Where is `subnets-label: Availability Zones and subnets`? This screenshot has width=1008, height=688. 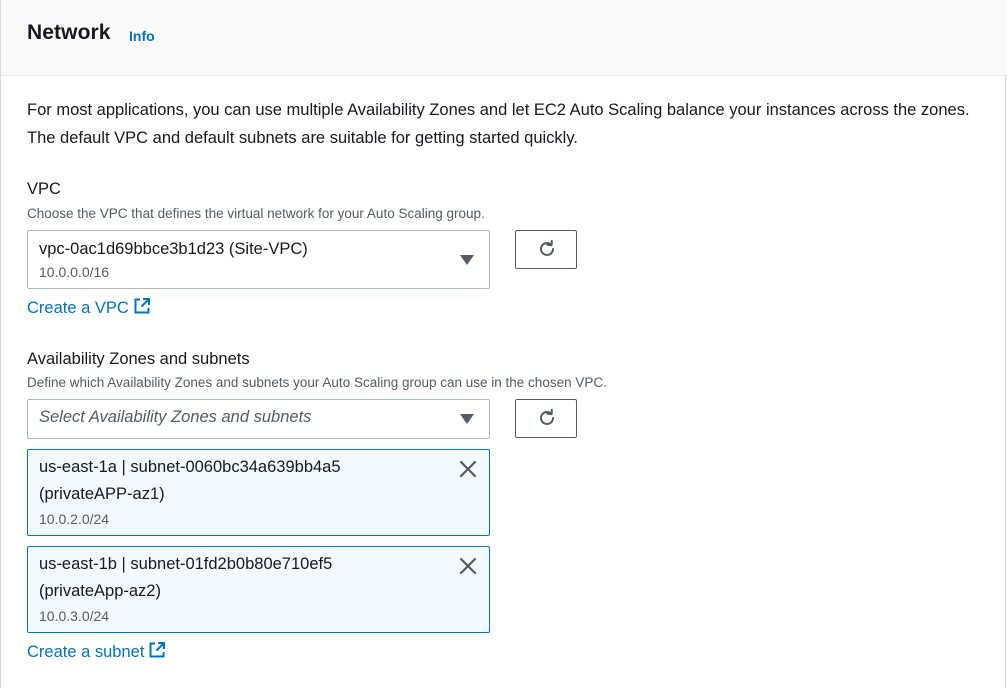
subnets-label: Availability Zones and subnets is located at coordinates (138, 359).